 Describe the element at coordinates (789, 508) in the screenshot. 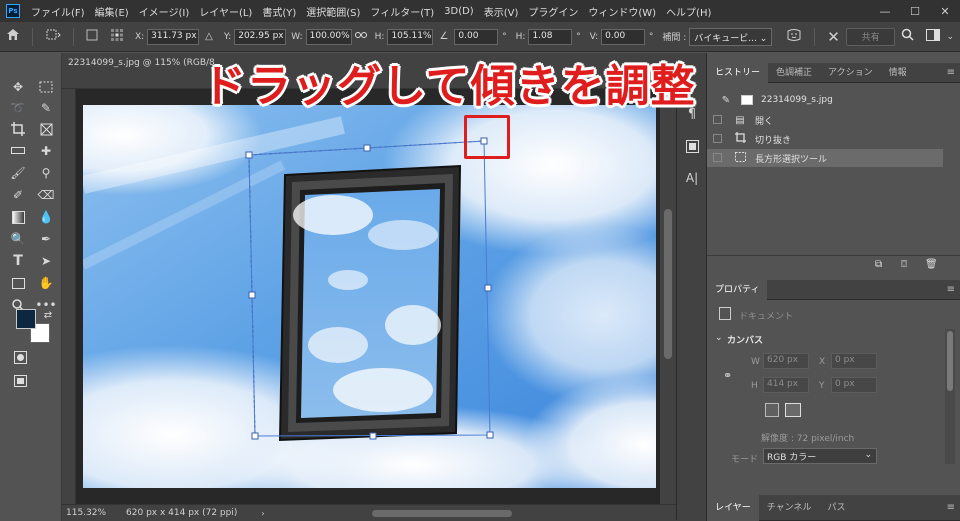

I see `tab-channels: チャンネル` at that location.